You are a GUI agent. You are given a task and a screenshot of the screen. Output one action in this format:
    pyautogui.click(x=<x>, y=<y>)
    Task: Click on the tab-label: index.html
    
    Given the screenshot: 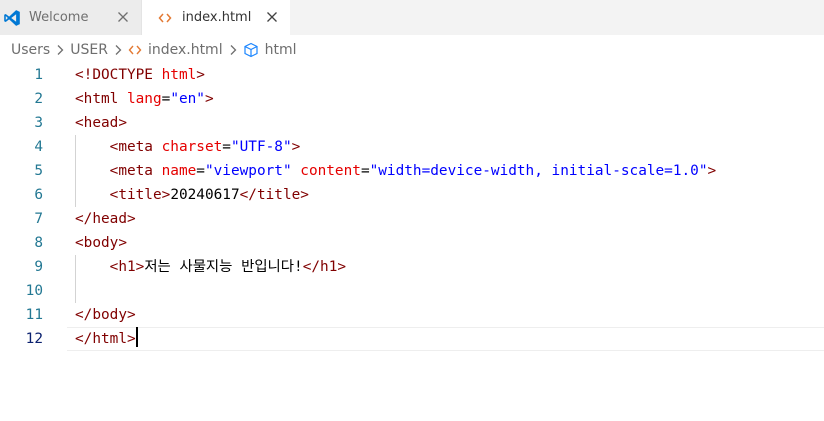 What is the action you would take?
    pyautogui.click(x=217, y=17)
    